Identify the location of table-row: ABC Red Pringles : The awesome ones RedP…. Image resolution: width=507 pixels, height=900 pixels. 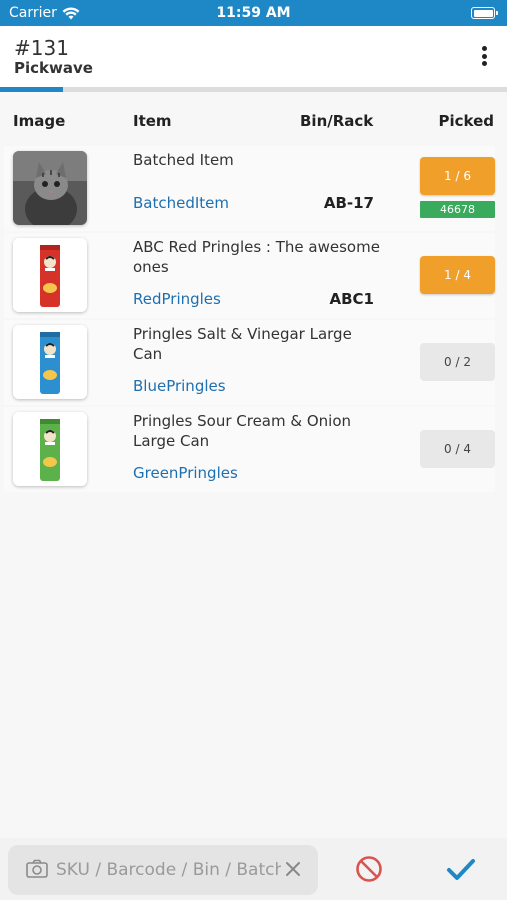
(253, 275).